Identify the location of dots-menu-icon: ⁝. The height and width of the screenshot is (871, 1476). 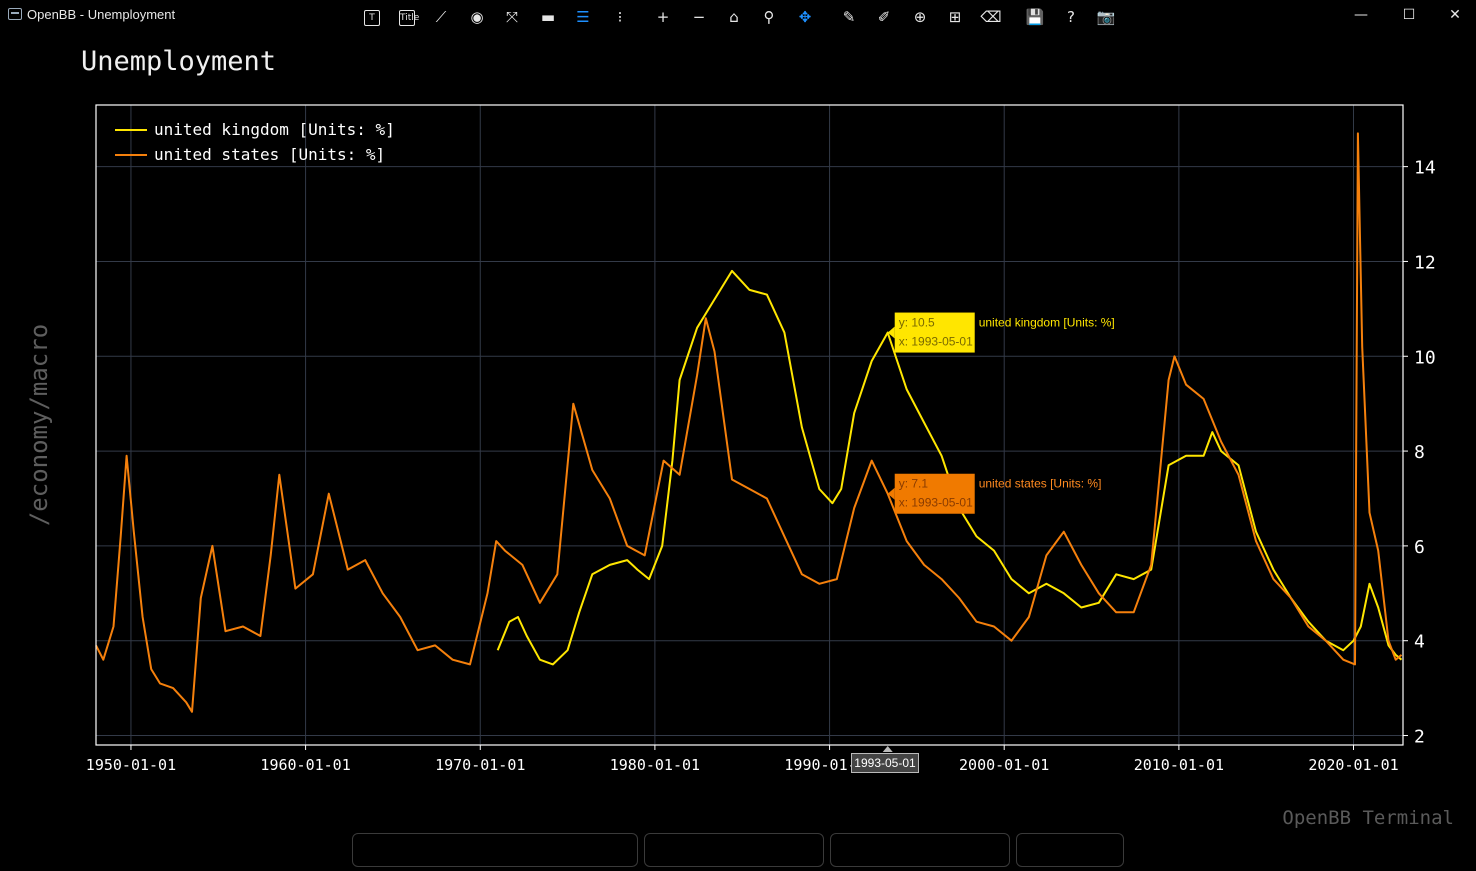
(620, 17).